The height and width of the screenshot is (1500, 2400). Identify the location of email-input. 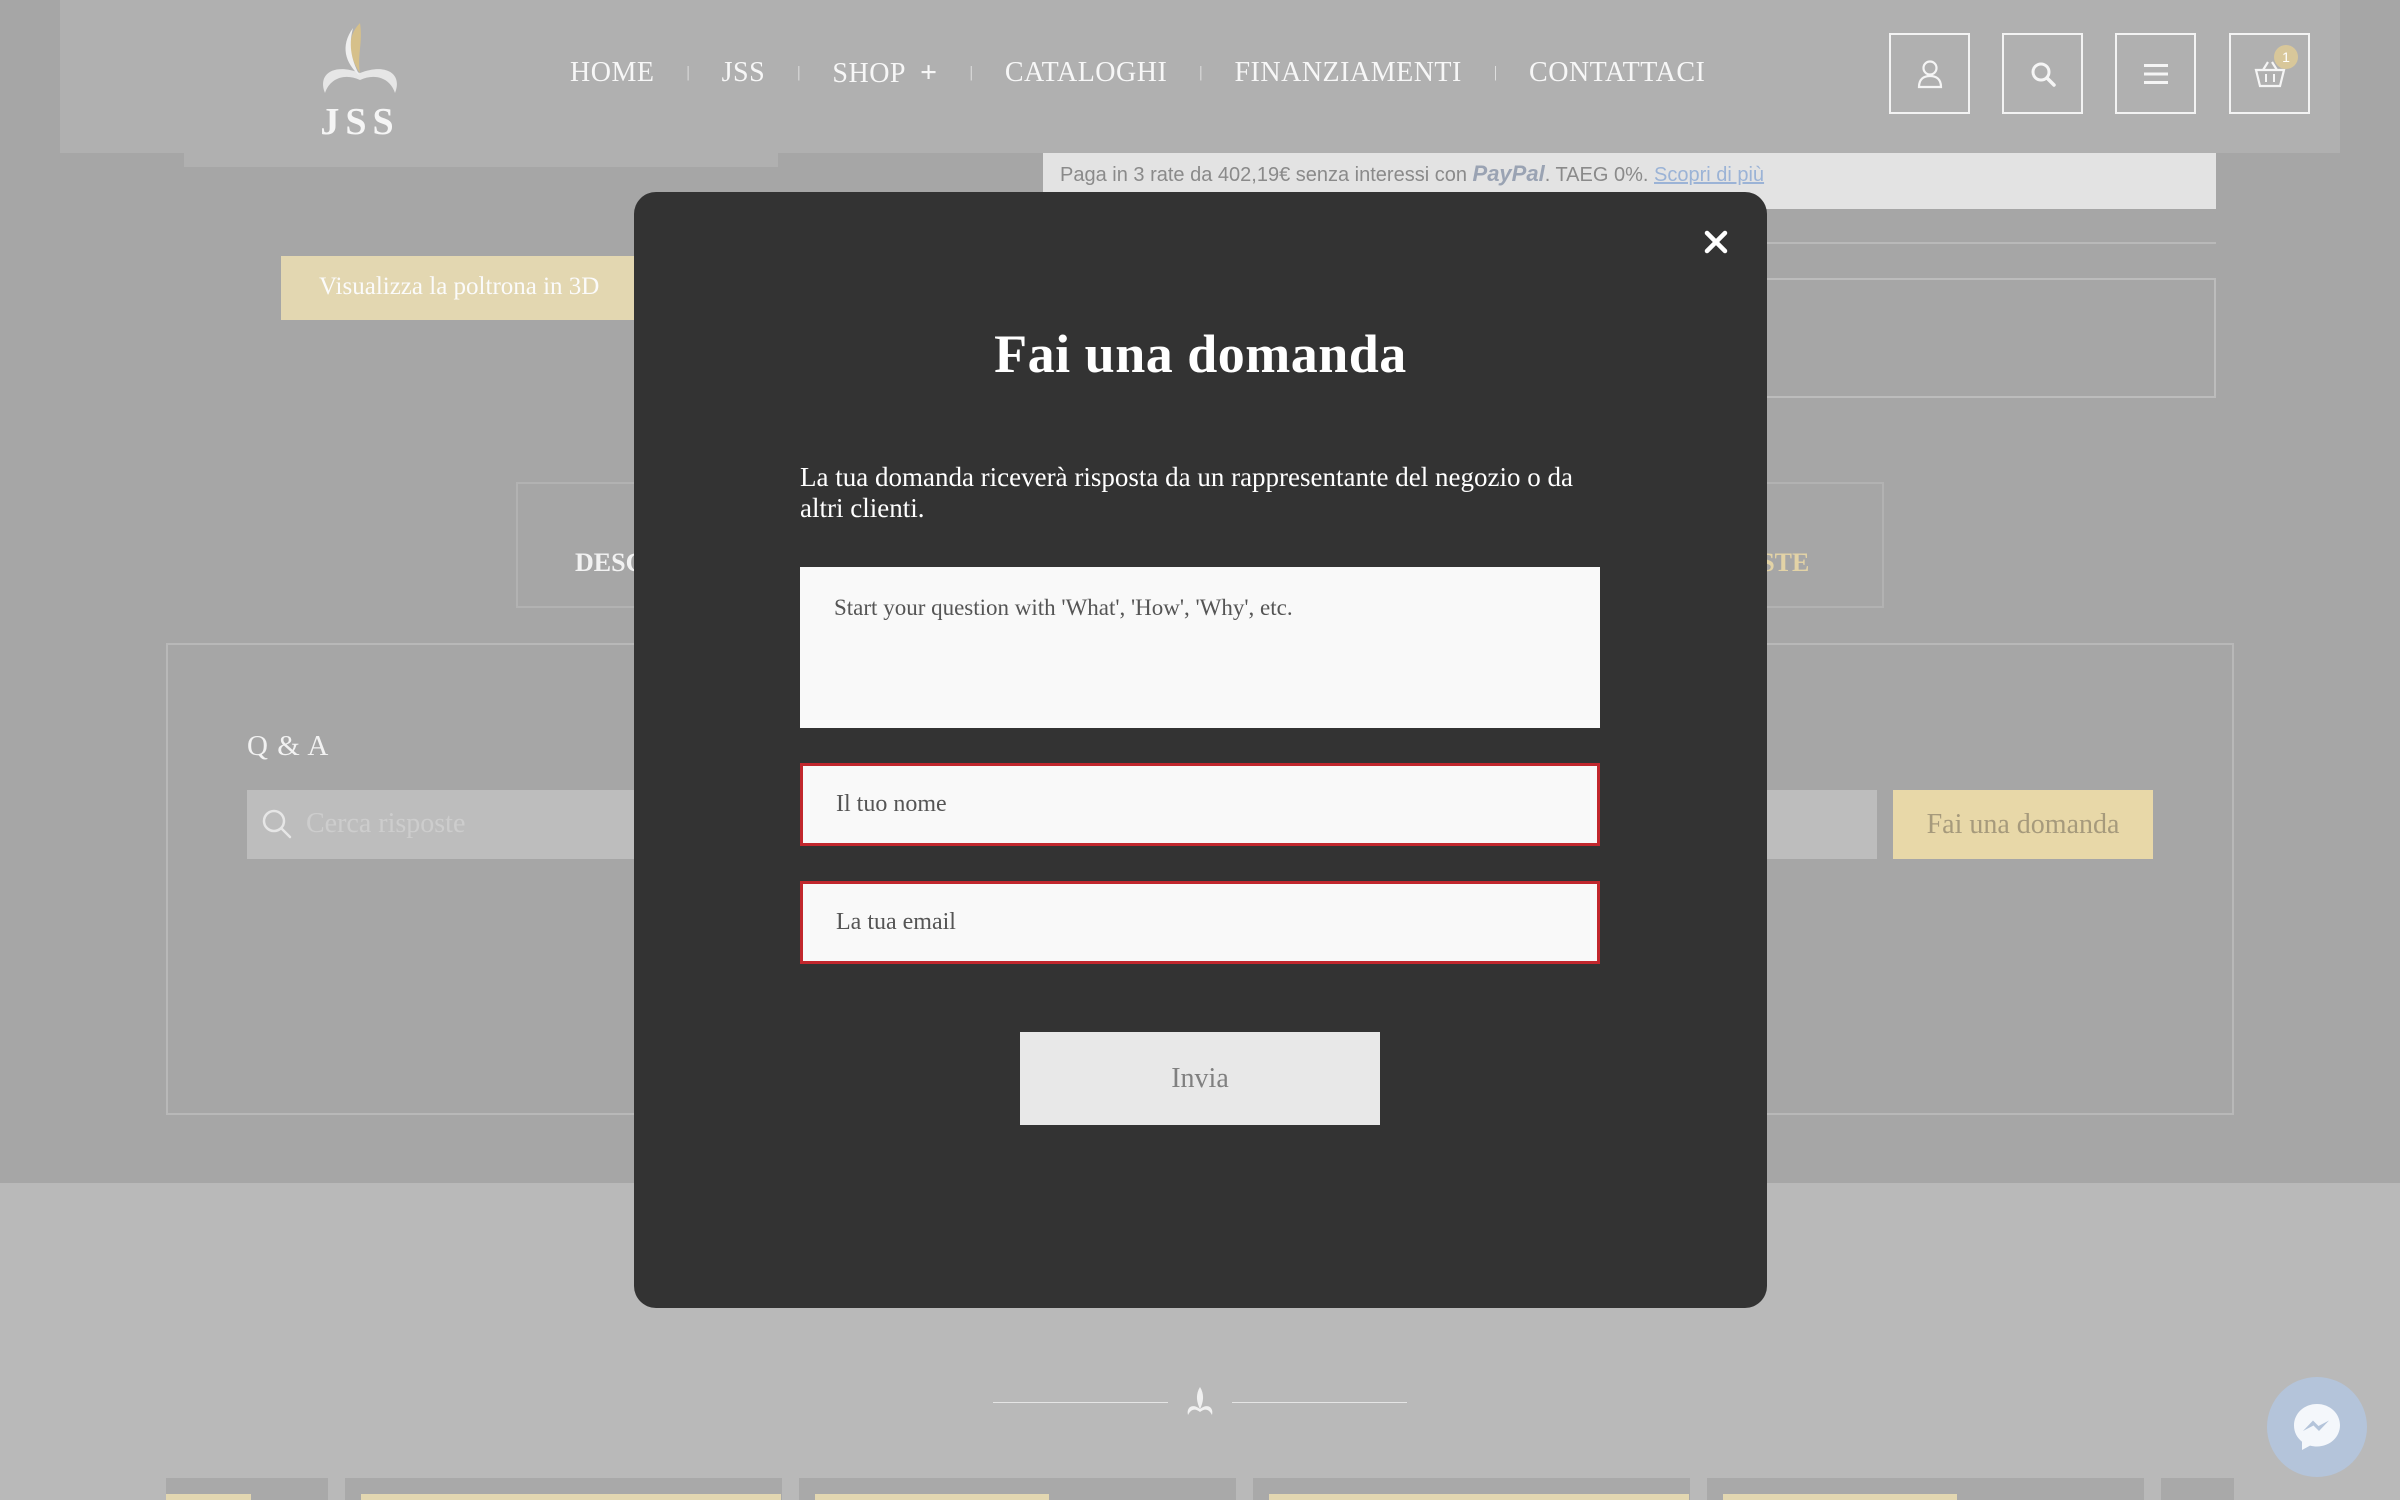
(1200, 922).